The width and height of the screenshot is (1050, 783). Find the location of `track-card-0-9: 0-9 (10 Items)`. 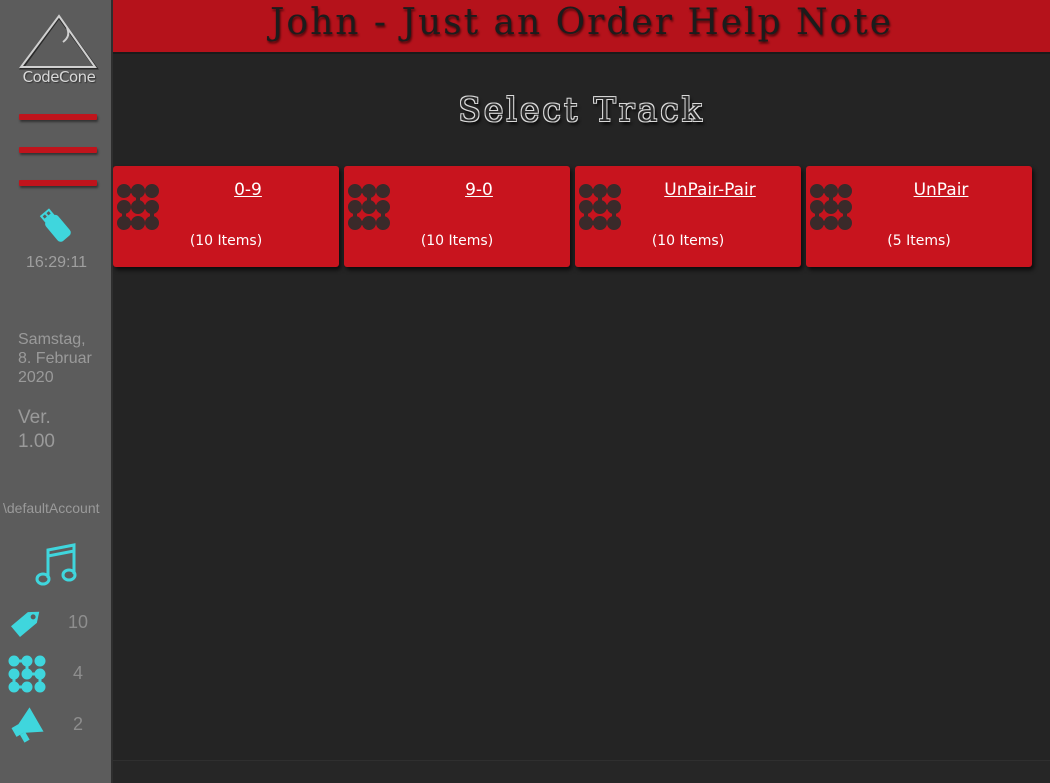

track-card-0-9: 0-9 (10 Items) is located at coordinates (226, 216).